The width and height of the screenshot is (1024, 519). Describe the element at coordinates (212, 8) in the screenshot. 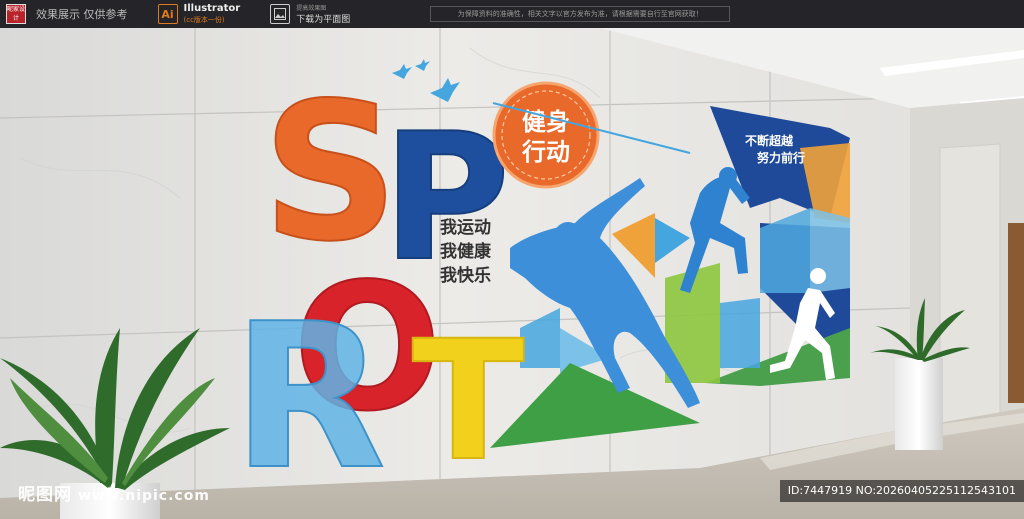

I see `illustrator-title: Illustrator` at that location.